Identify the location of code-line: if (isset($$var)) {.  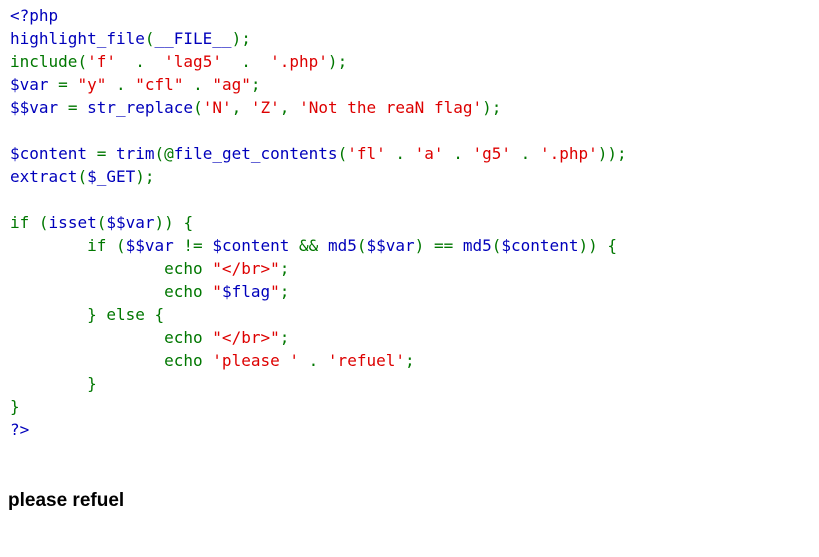
(318, 222).